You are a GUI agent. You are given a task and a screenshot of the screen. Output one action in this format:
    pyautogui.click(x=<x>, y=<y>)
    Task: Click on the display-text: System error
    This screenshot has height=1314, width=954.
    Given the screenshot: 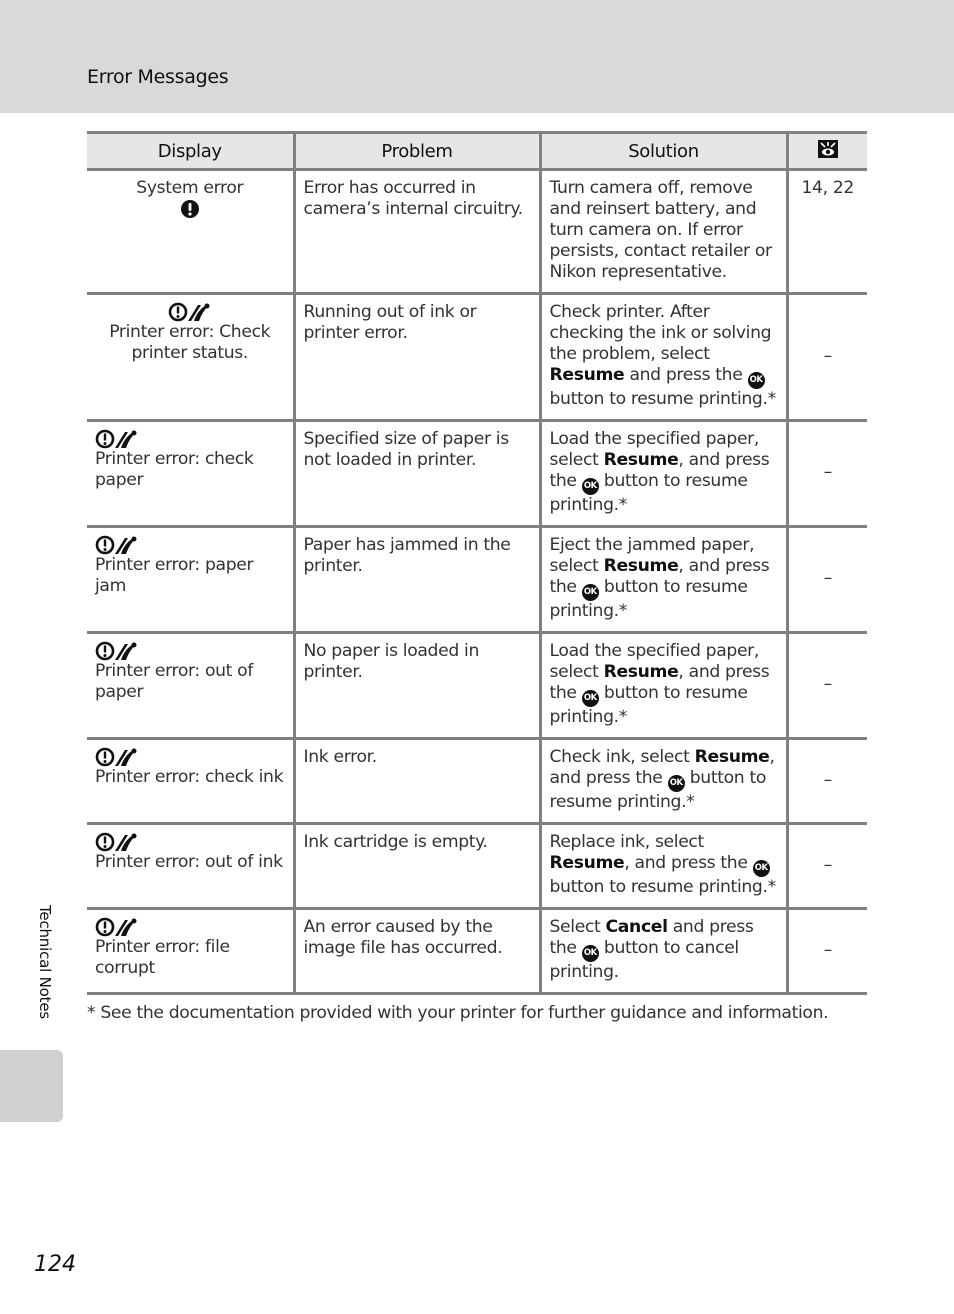 What is the action you would take?
    pyautogui.click(x=190, y=188)
    